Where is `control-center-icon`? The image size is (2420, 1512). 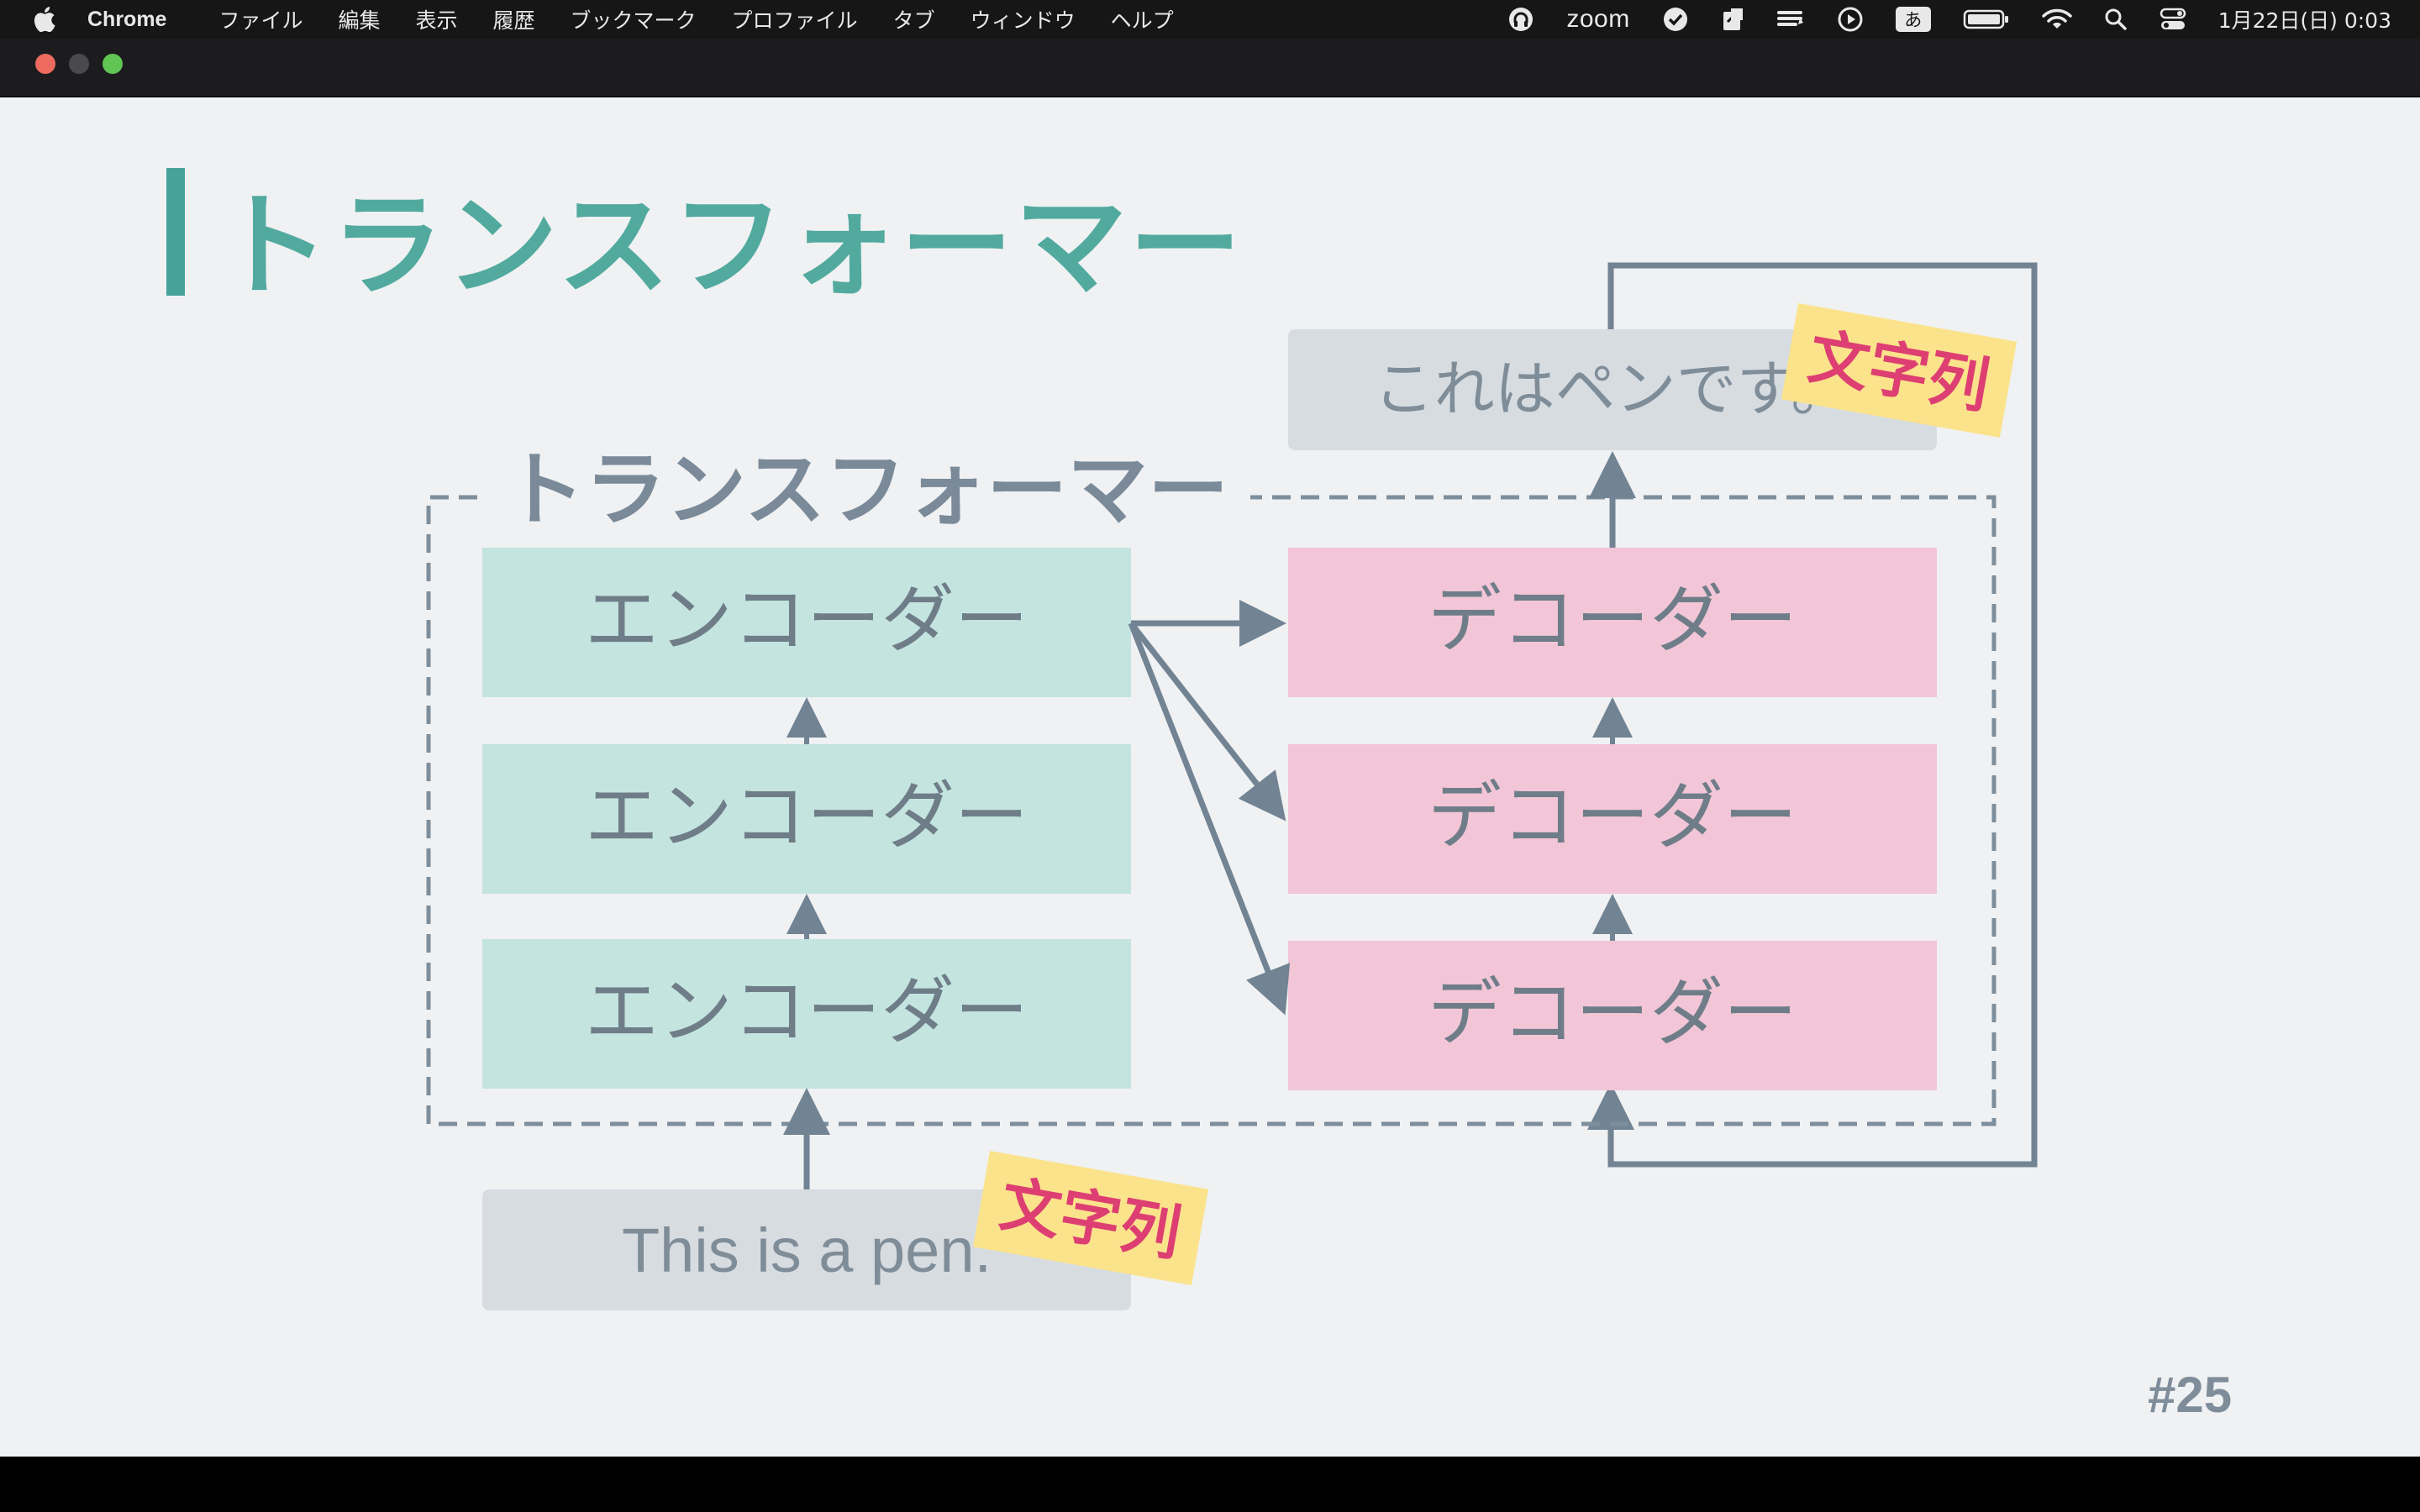
control-center-icon is located at coordinates (2173, 19).